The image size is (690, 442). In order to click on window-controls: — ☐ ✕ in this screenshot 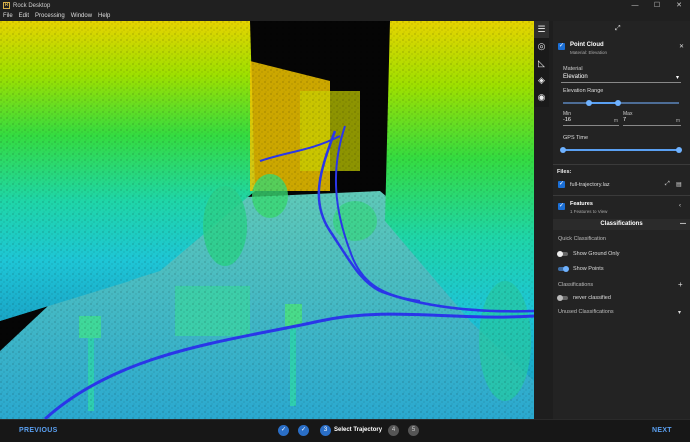, I will do `click(657, 5)`.